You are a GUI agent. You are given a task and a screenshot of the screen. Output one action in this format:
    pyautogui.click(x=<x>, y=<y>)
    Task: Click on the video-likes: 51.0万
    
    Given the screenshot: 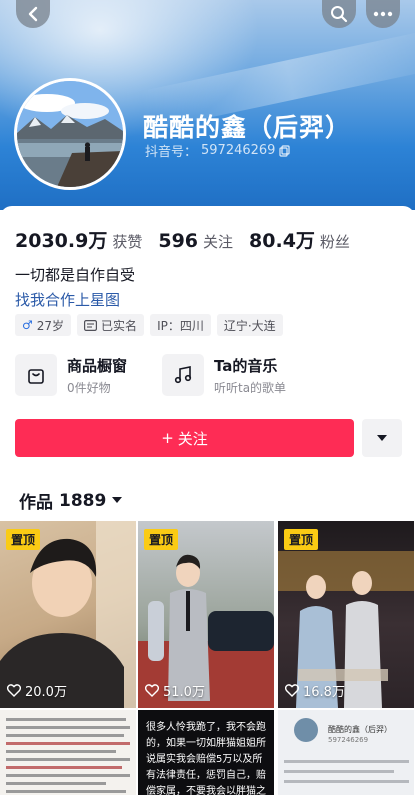 What is the action you would take?
    pyautogui.click(x=175, y=690)
    